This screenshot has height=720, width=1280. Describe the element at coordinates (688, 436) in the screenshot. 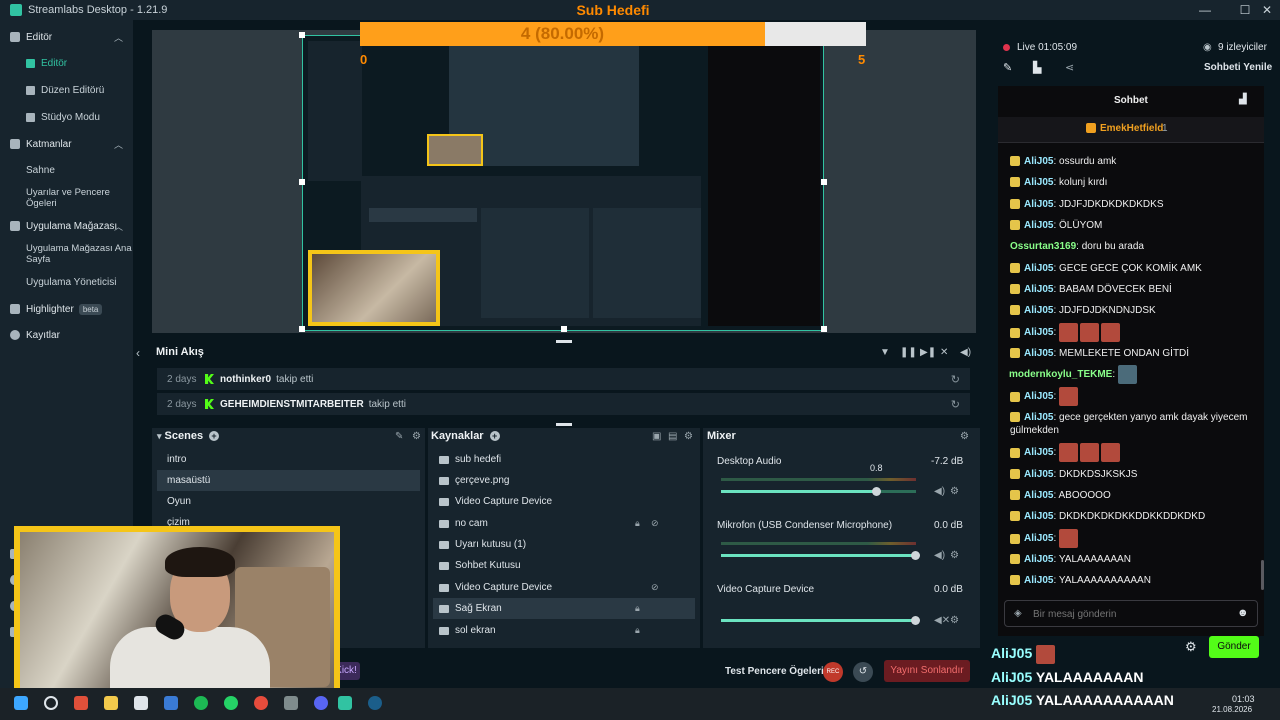

I see `source-settings-icon: ⚙` at that location.